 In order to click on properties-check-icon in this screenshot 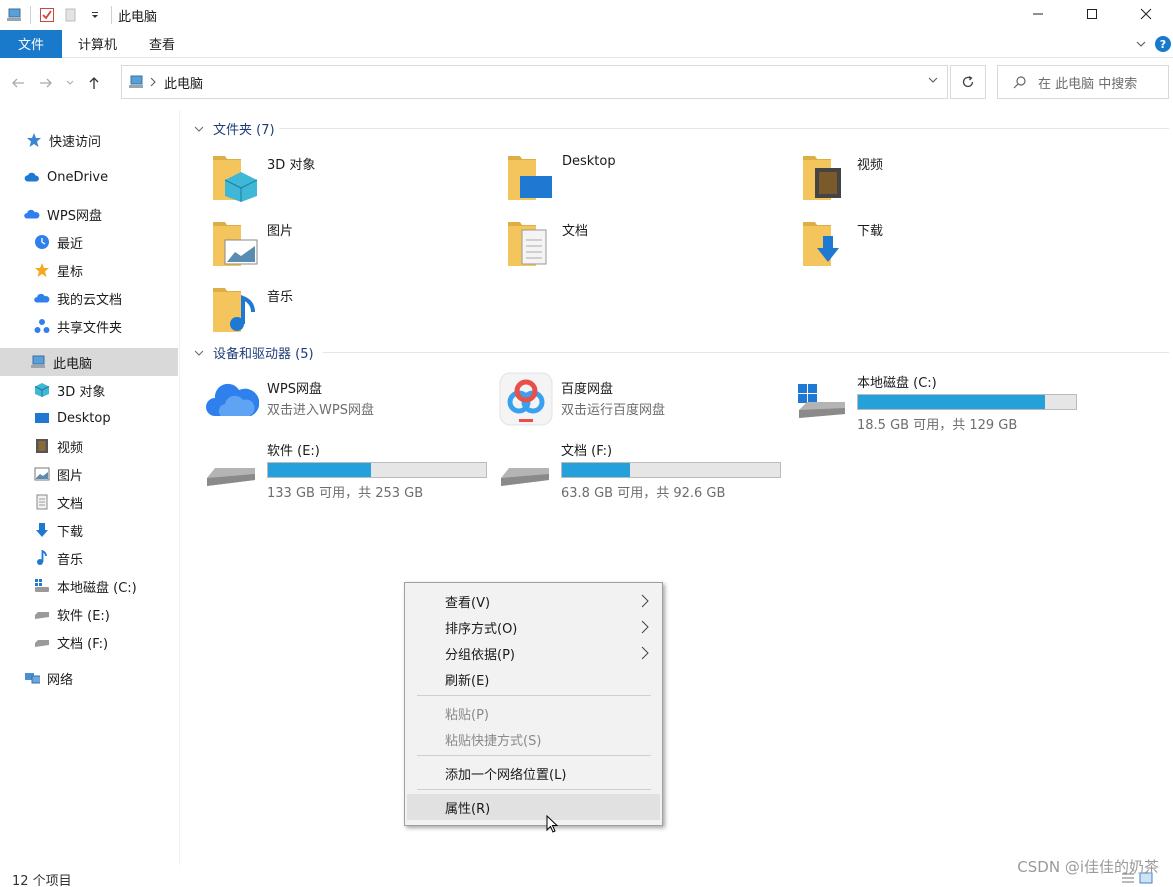, I will do `click(47, 15)`.